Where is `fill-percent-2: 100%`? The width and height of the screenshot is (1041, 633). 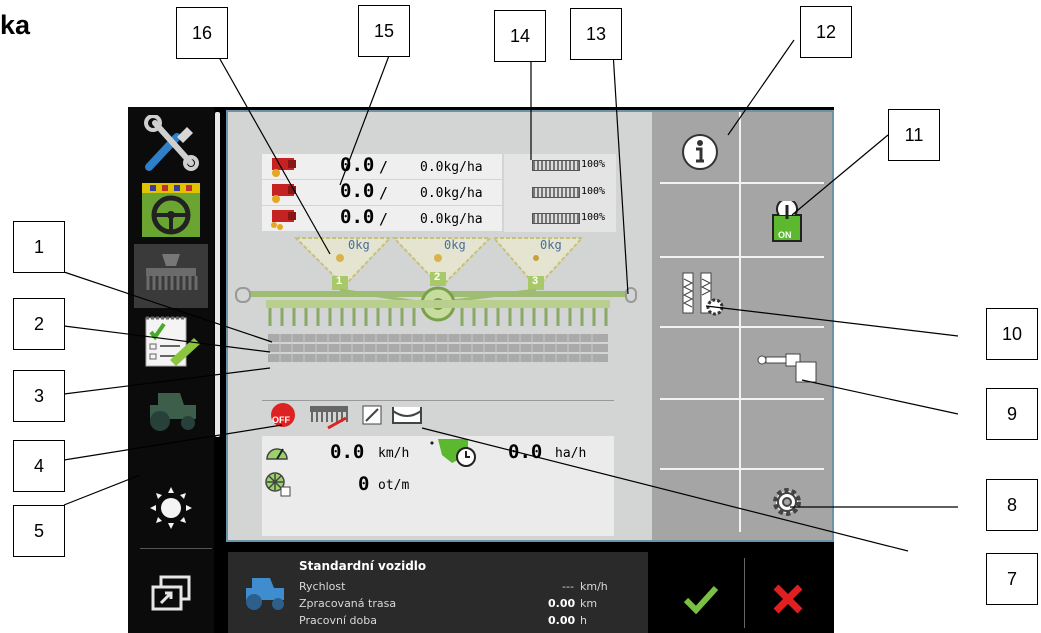 fill-percent-2: 100% is located at coordinates (593, 191).